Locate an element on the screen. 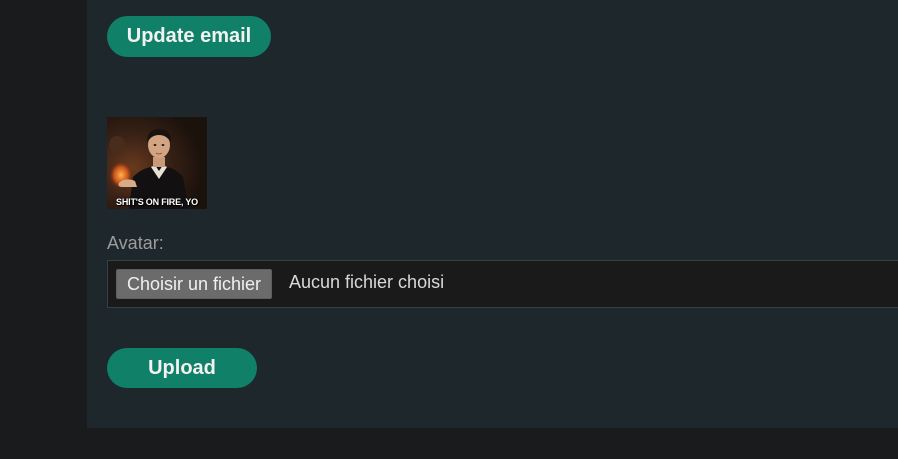  left-gutter is located at coordinates (43, 229).